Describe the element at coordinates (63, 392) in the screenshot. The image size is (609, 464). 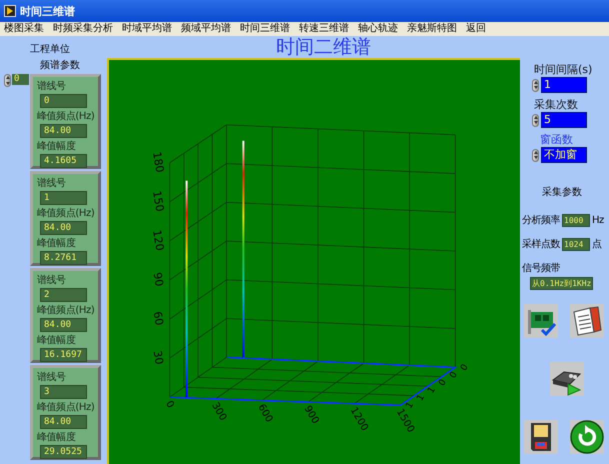
I see `value-field: 3` at that location.